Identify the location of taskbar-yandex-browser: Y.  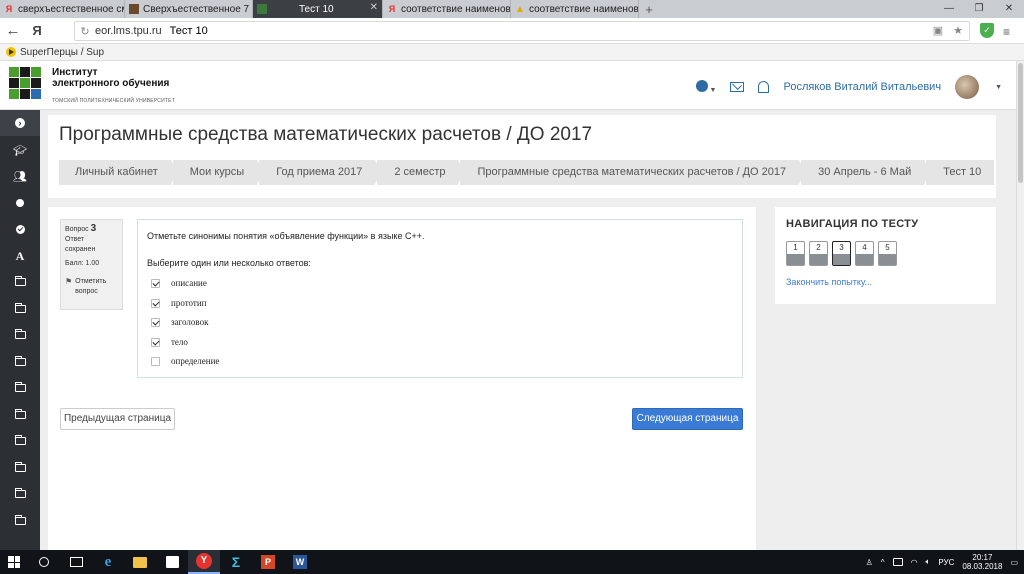
(204, 562).